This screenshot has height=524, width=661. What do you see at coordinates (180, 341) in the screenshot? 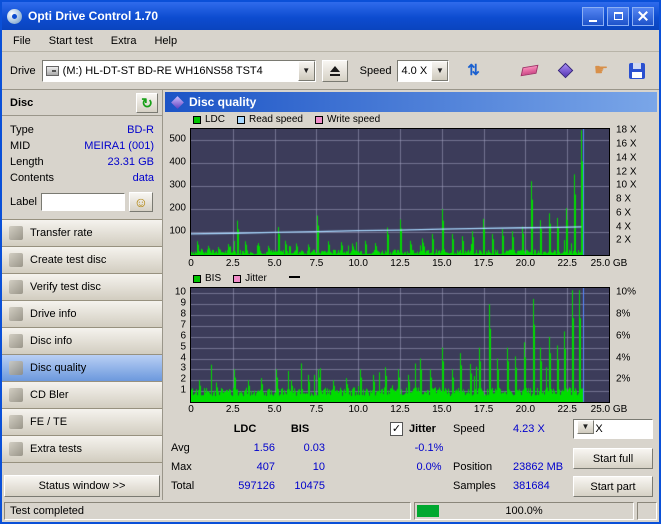
I see `bis-left-axis: 10 9 8 7 6 5 4 3 2 1` at bounding box center [180, 341].